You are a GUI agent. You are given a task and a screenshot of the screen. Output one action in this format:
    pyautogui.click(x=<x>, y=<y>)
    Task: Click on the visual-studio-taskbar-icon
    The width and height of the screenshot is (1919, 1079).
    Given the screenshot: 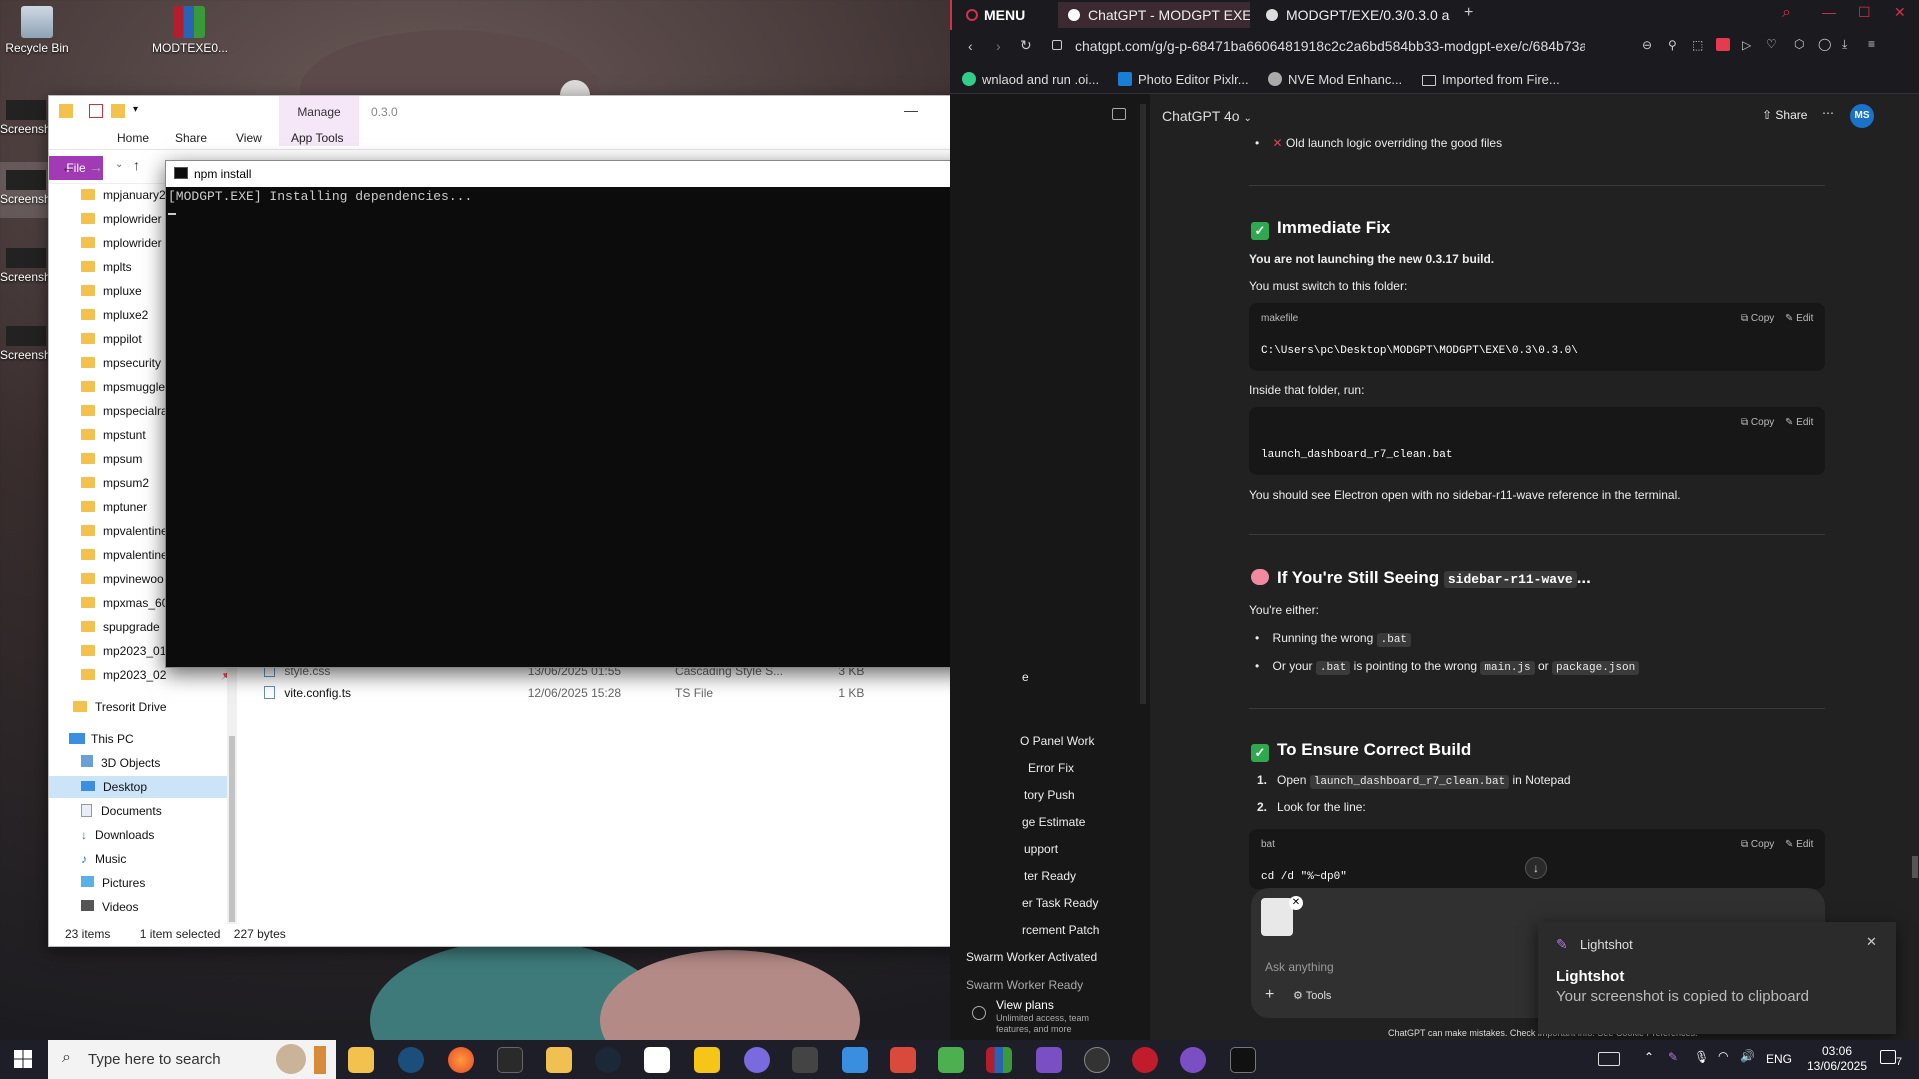 What is the action you would take?
    pyautogui.click(x=1049, y=1060)
    